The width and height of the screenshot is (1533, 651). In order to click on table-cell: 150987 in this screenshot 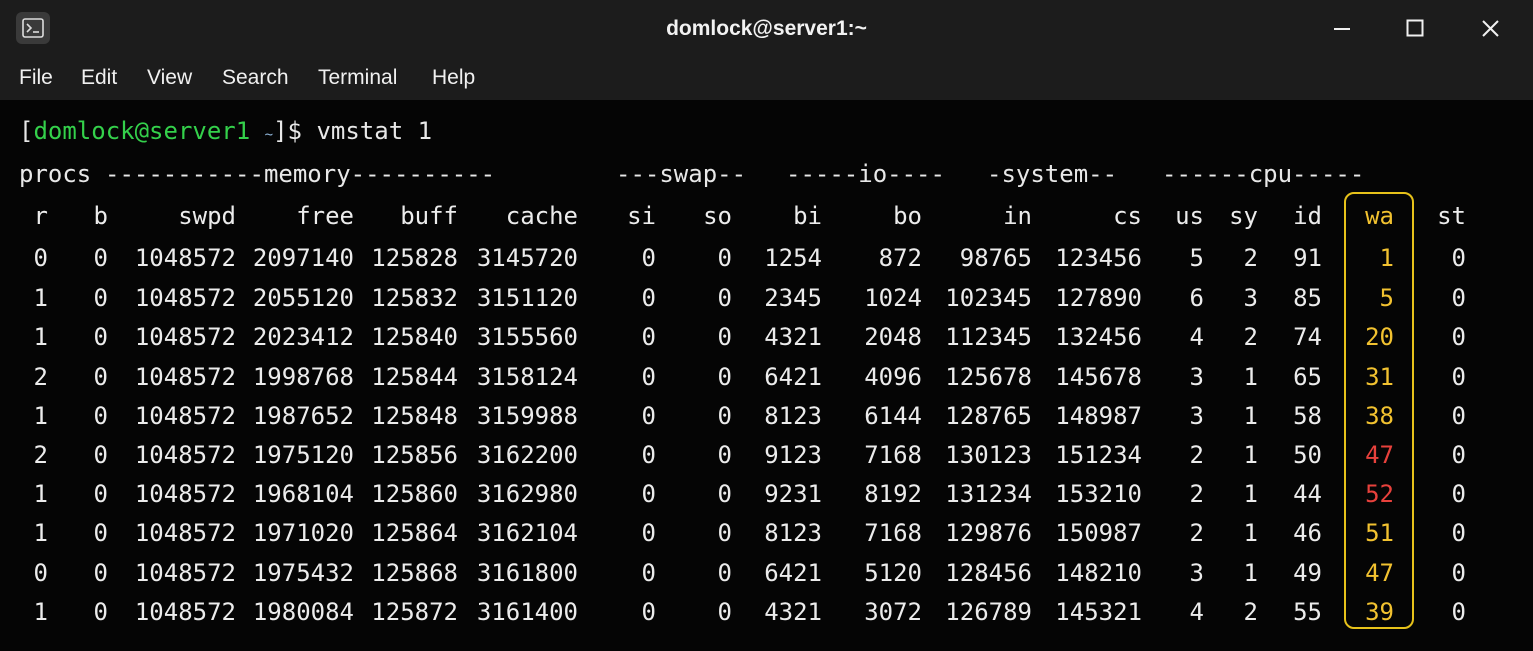, I will do `click(1098, 533)`.